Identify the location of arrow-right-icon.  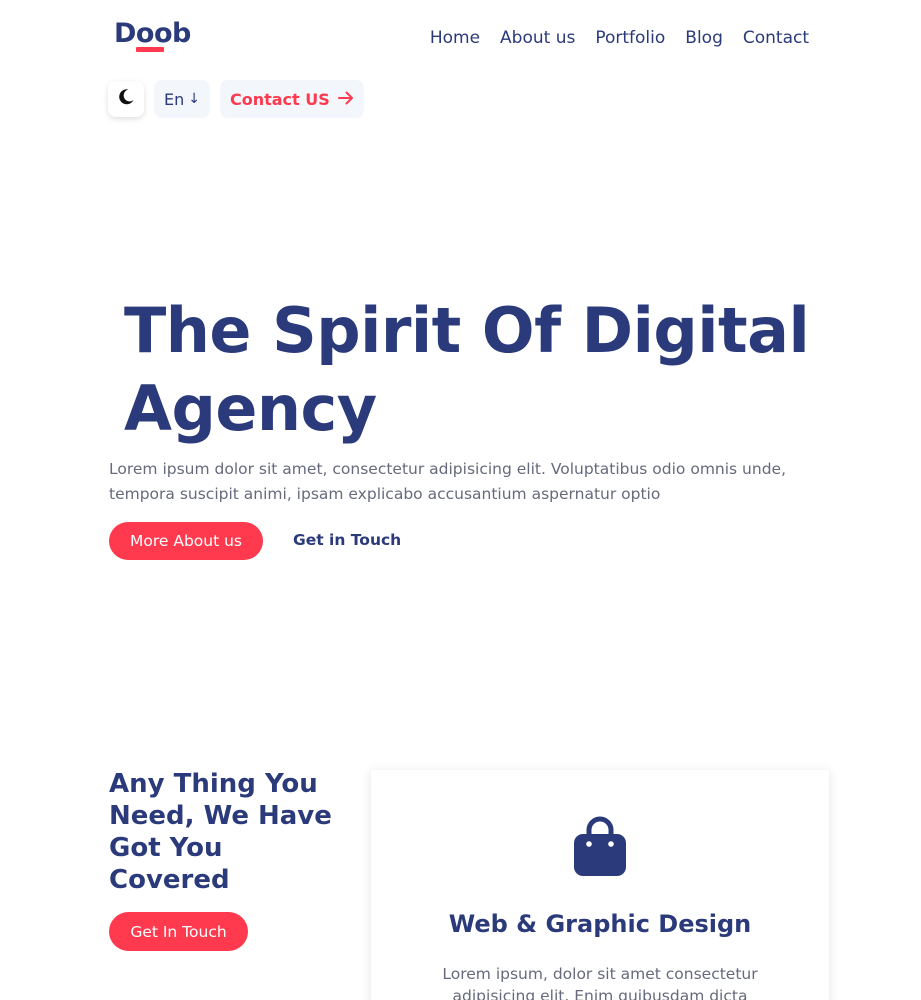
(345, 99).